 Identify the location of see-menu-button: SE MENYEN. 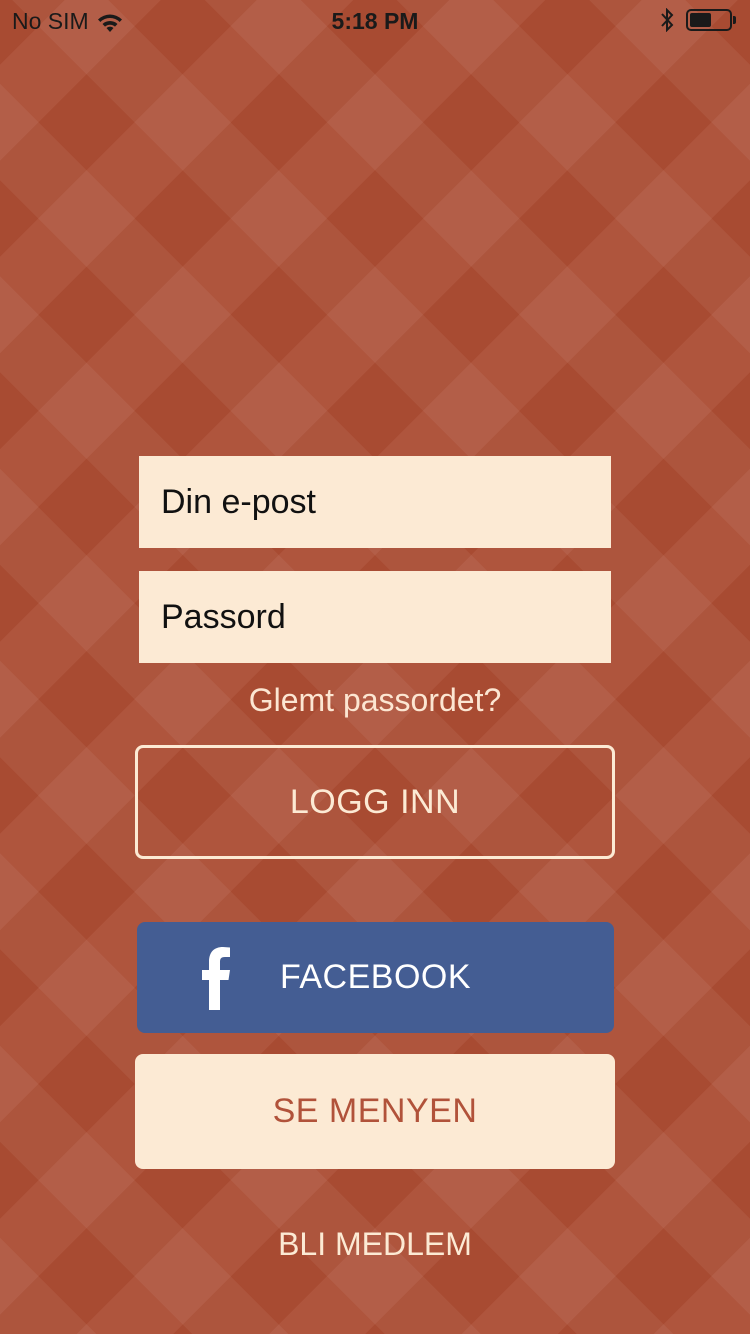
(375, 1111).